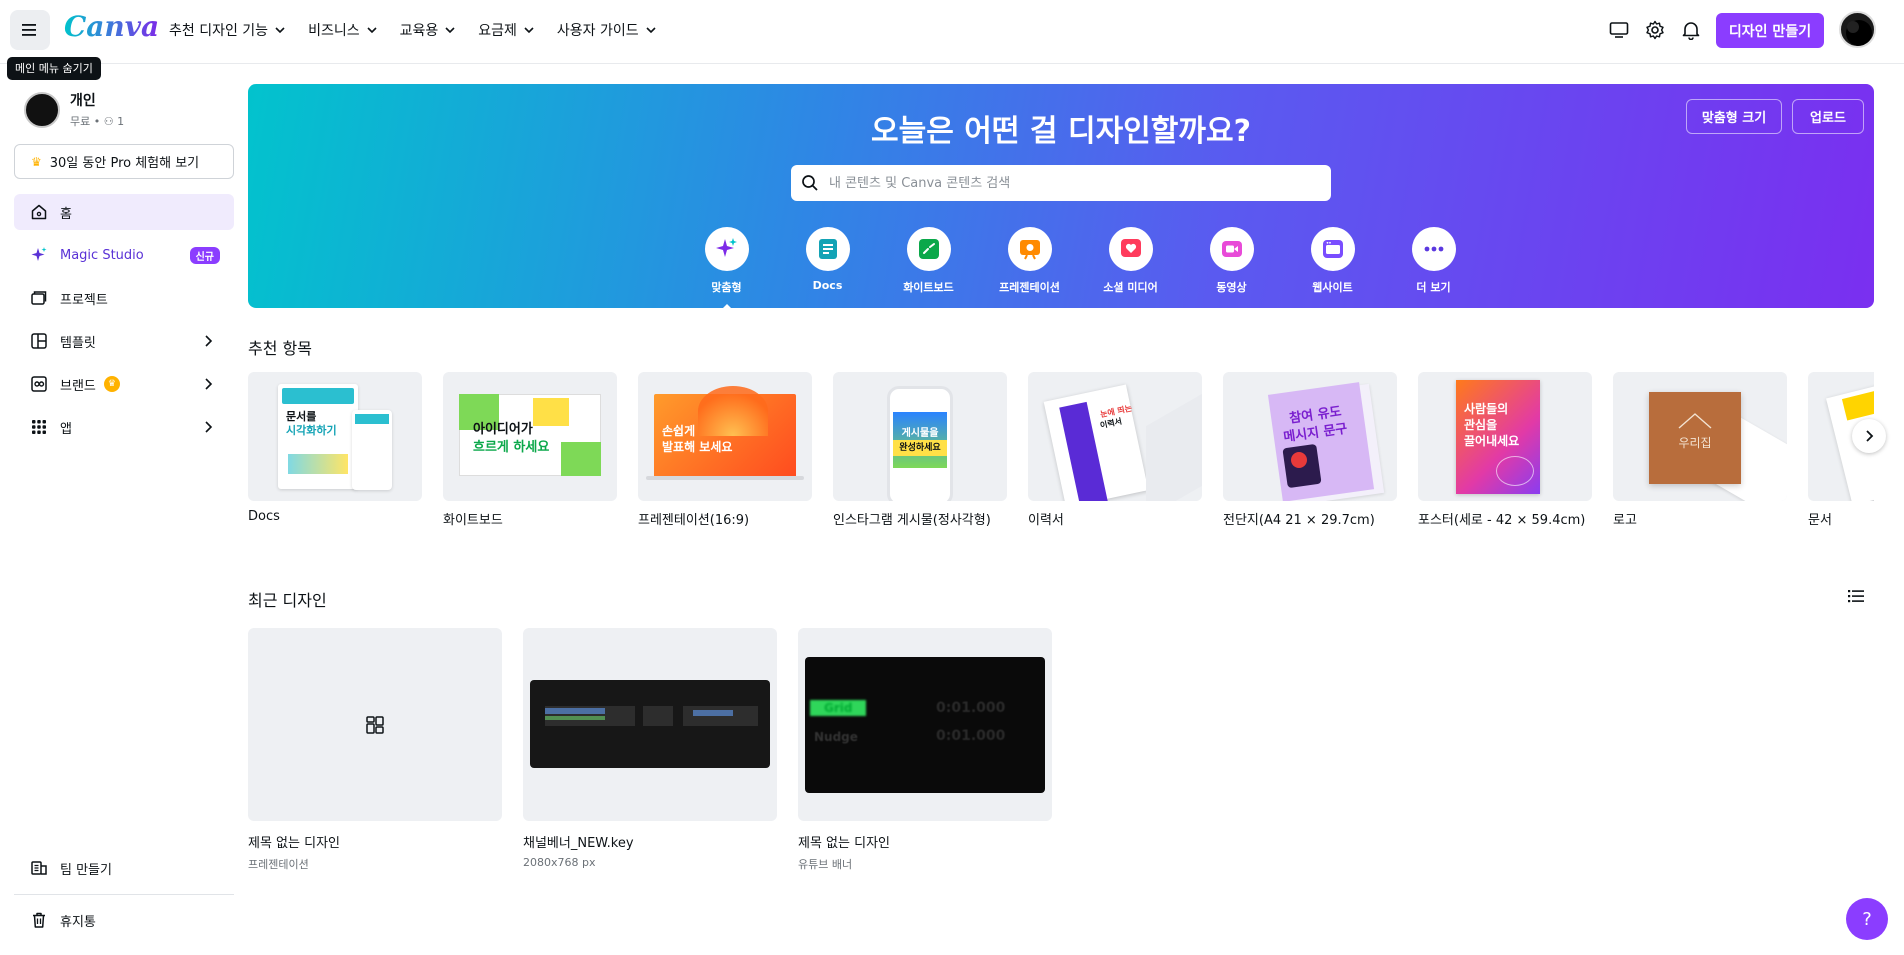 This screenshot has height=955, width=1904. Describe the element at coordinates (1486, 409) in the screenshot. I see `thumb-text: 사람들의` at that location.